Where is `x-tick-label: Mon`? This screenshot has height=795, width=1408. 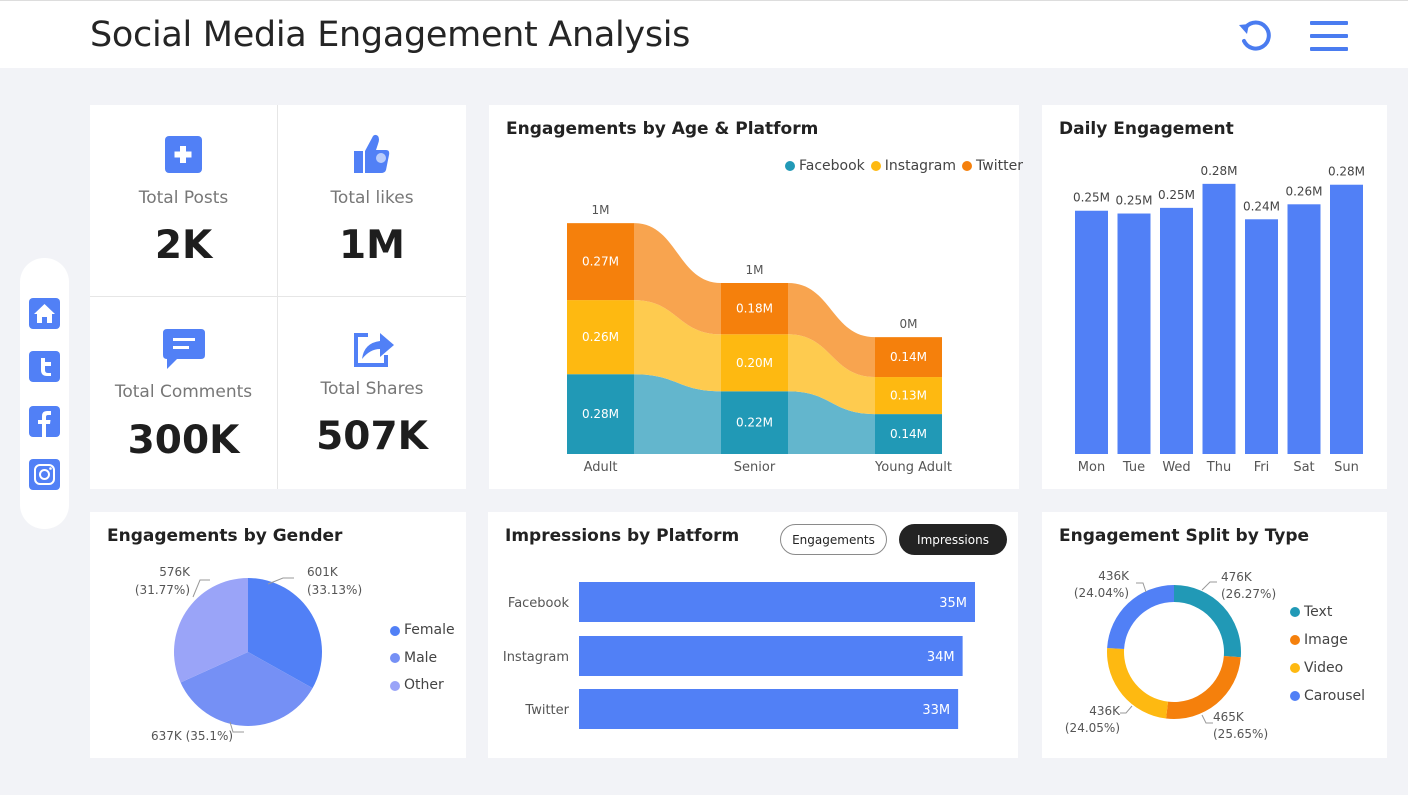
x-tick-label: Mon is located at coordinates (1091, 467).